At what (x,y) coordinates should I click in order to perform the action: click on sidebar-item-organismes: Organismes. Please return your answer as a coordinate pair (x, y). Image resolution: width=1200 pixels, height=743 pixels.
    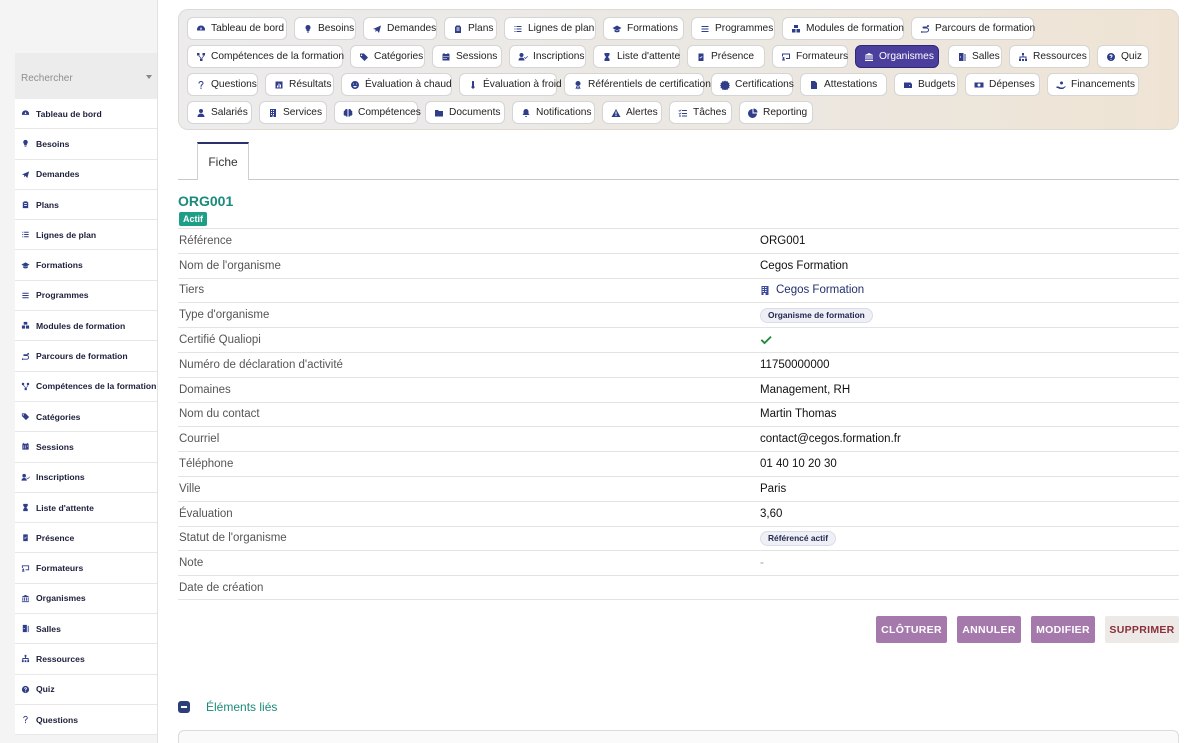
    Looking at the image, I should click on (86, 599).